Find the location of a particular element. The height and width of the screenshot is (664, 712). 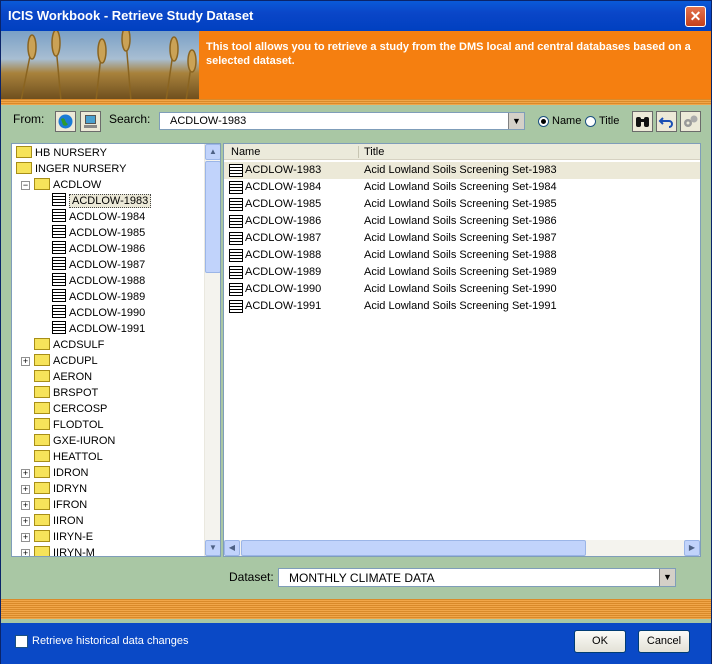

list-item-title: Acid Lowland Soils Screening Set-1984 is located at coordinates (460, 187).